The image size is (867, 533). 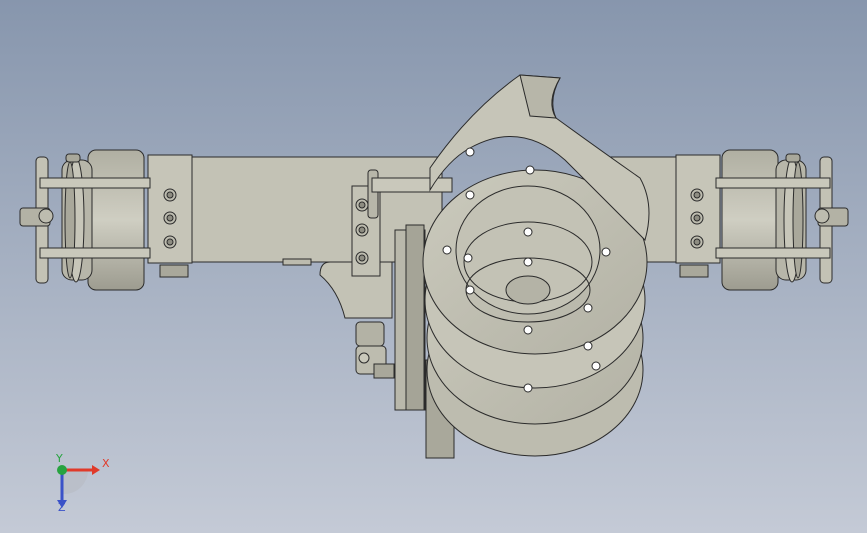 I want to click on triad-shadow, so click(x=75, y=482).